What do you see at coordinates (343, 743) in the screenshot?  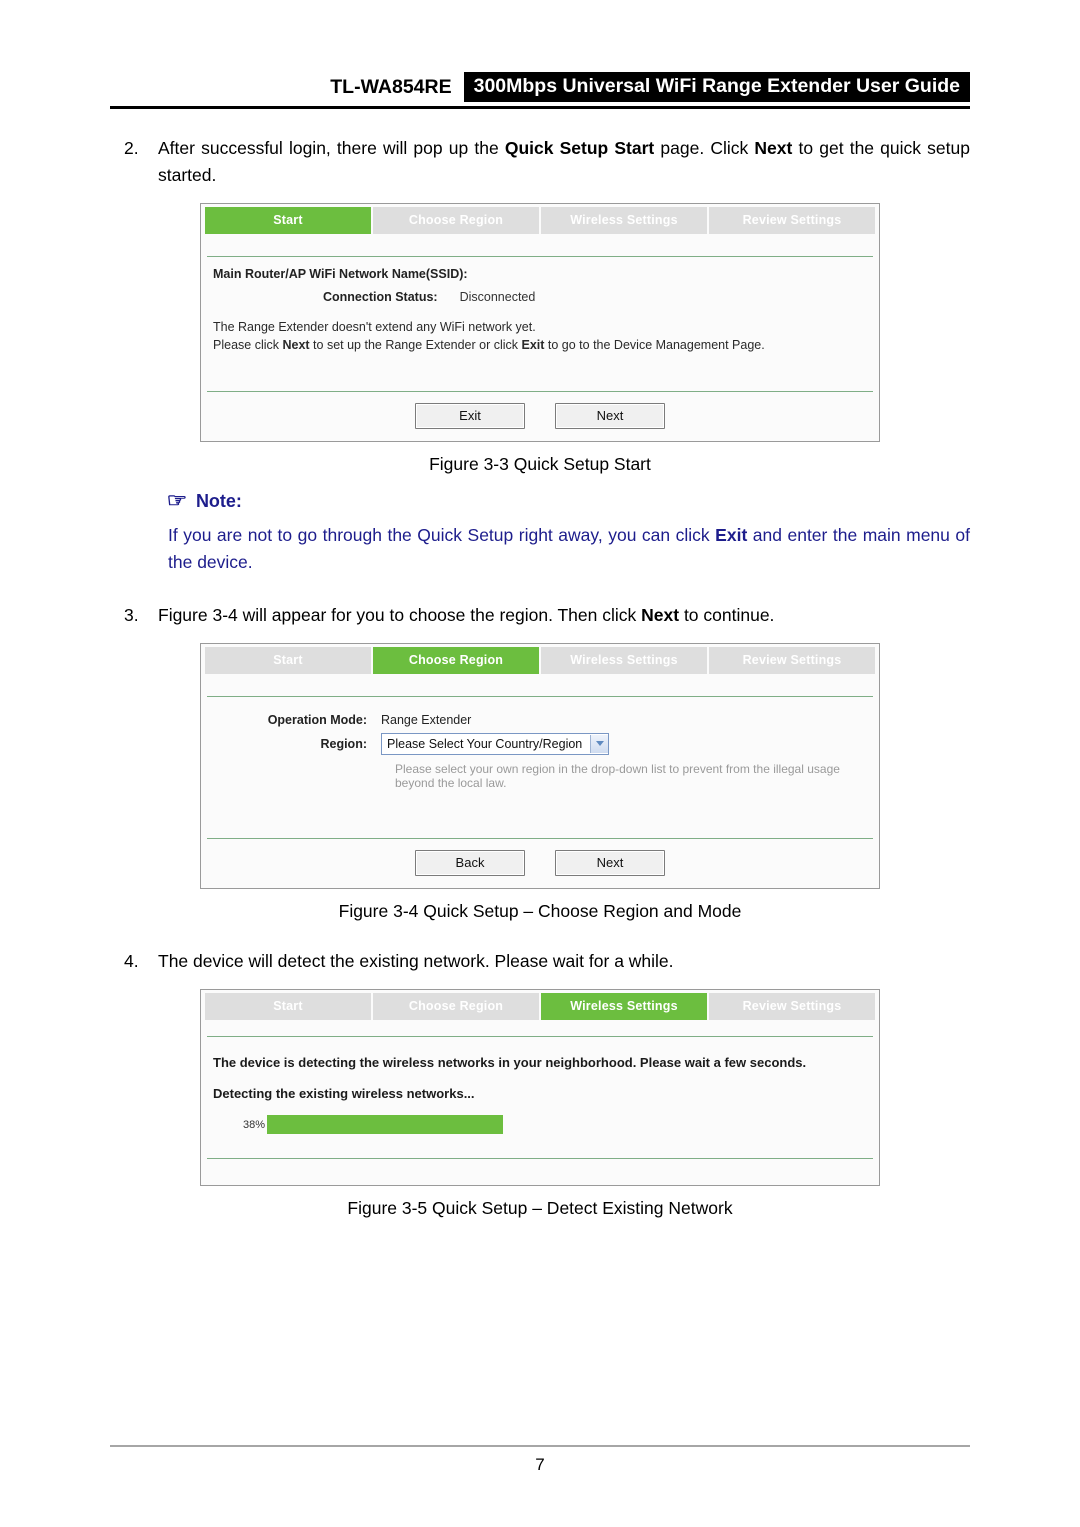 I see `figure-3-4-region-label: Region:` at bounding box center [343, 743].